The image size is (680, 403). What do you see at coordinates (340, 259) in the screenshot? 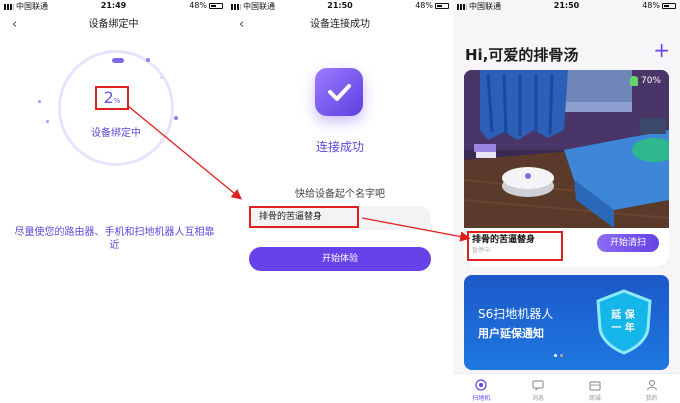
I see `start-button: 开始体验` at bounding box center [340, 259].